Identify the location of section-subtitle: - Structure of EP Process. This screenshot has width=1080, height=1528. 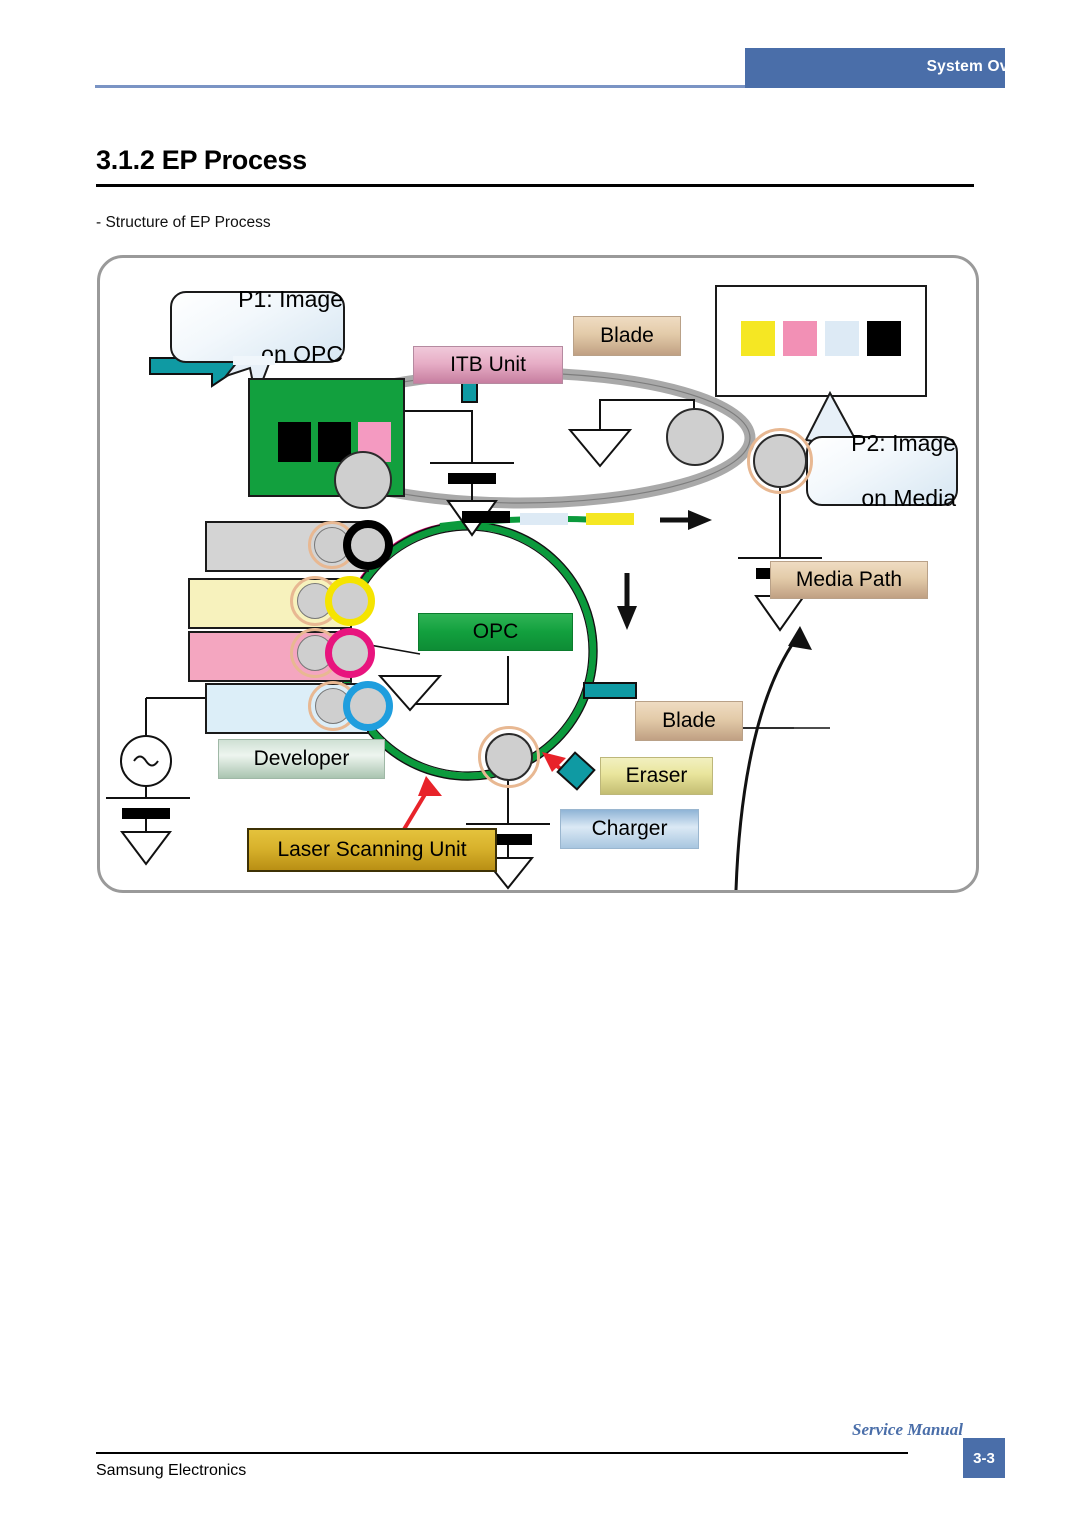
(183, 222).